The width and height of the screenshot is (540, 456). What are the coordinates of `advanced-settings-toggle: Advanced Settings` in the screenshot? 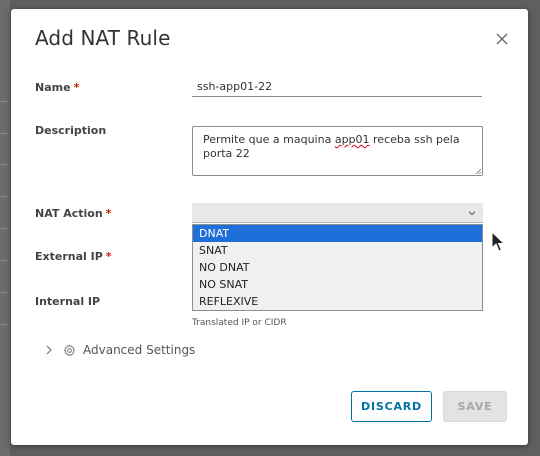 It's located at (120, 350).